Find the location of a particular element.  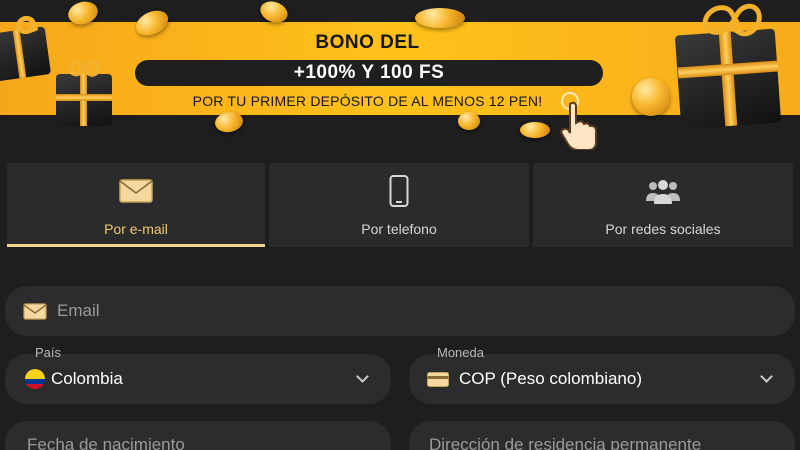

tab-phone-label: Por telefono is located at coordinates (399, 229).